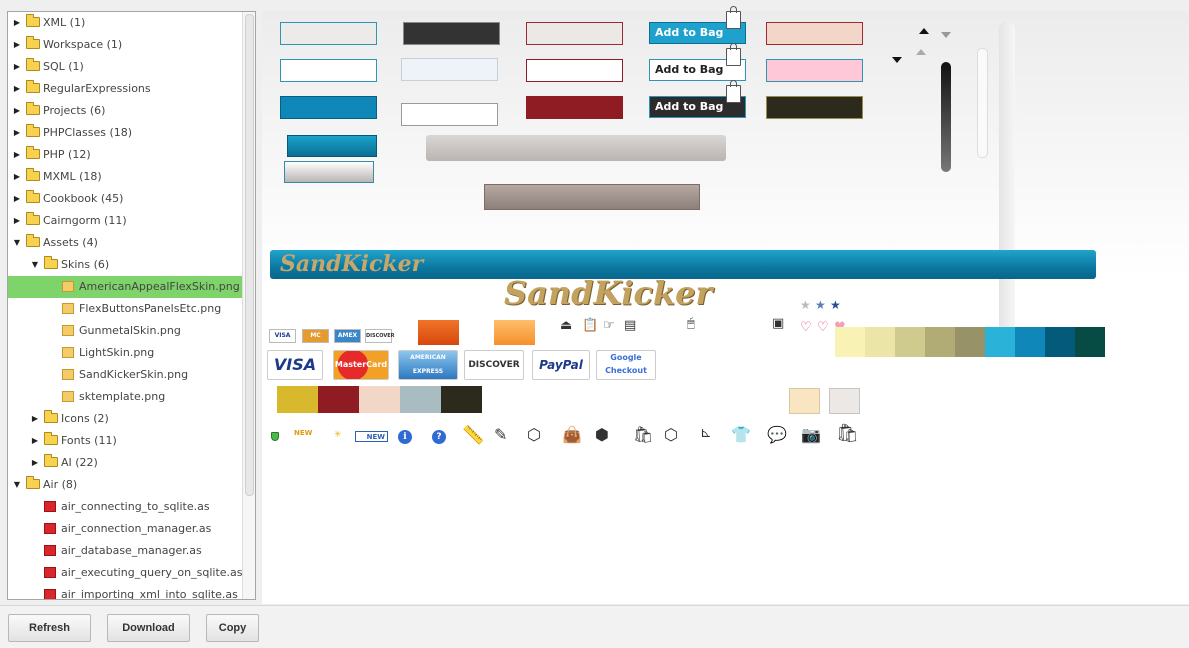 This screenshot has width=1189, height=648. Describe the element at coordinates (125, 23) in the screenshot. I see `tree-item: ▶ XML (1)` at that location.